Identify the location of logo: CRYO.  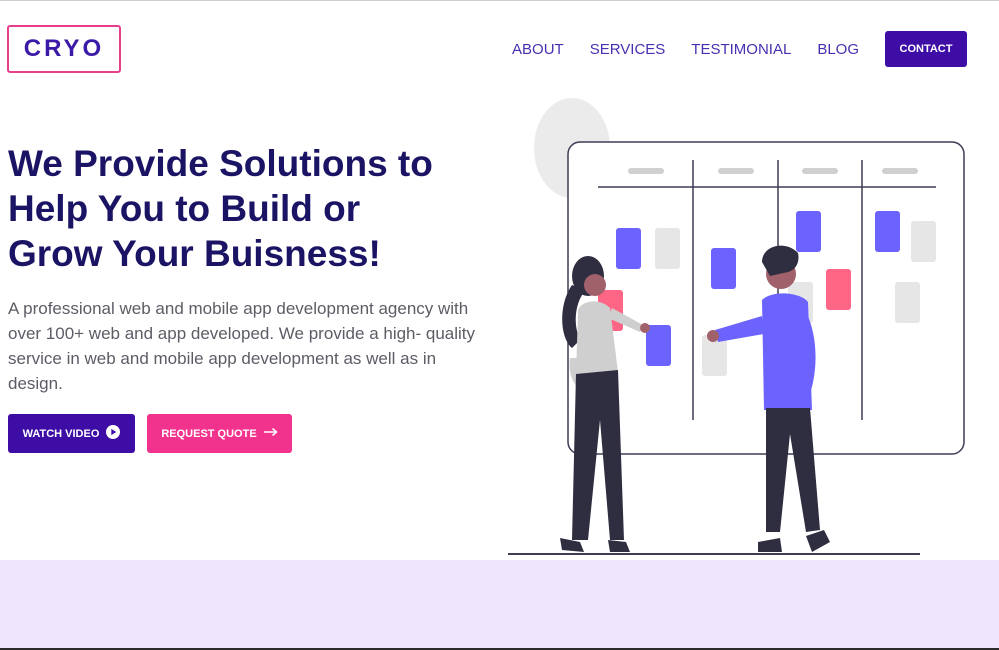
(64, 49).